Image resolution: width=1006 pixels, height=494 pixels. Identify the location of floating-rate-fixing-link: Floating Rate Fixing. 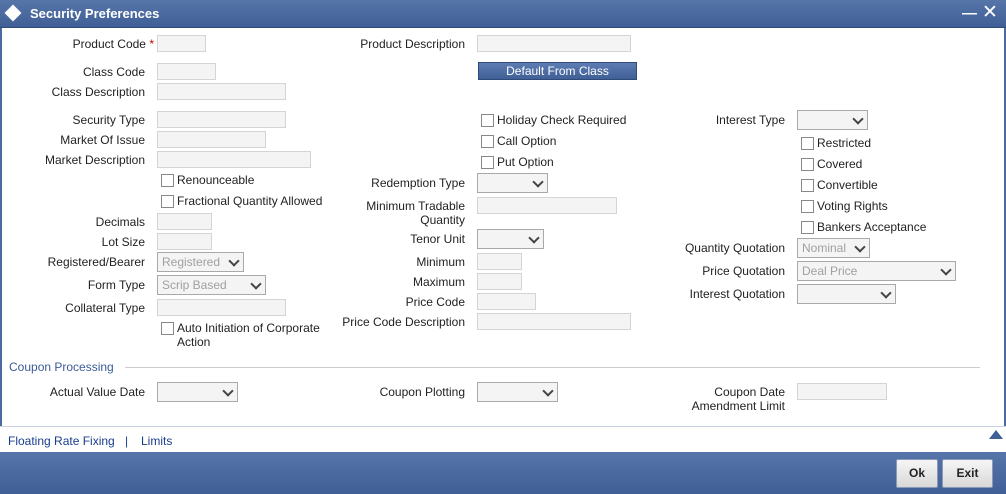
(61, 441).